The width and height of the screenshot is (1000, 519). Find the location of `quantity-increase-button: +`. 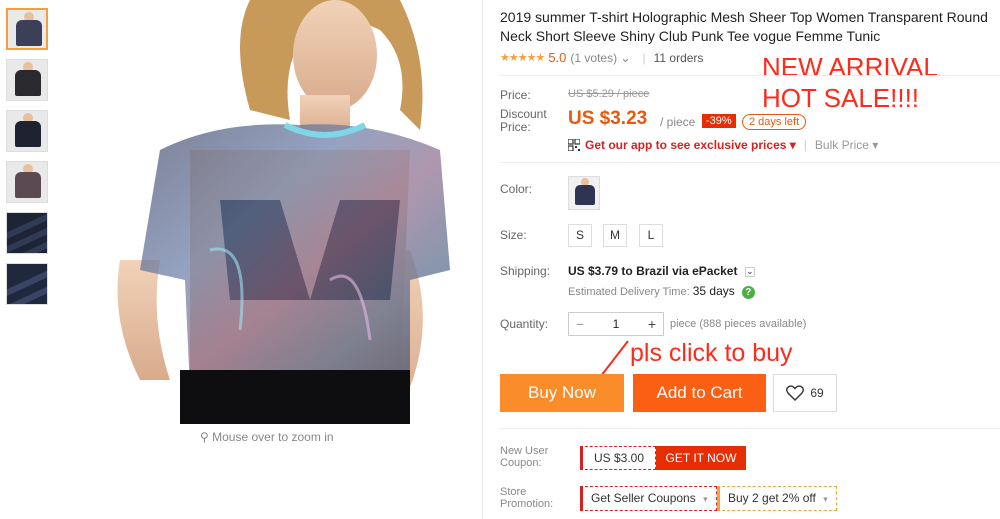

quantity-increase-button: + is located at coordinates (652, 324).